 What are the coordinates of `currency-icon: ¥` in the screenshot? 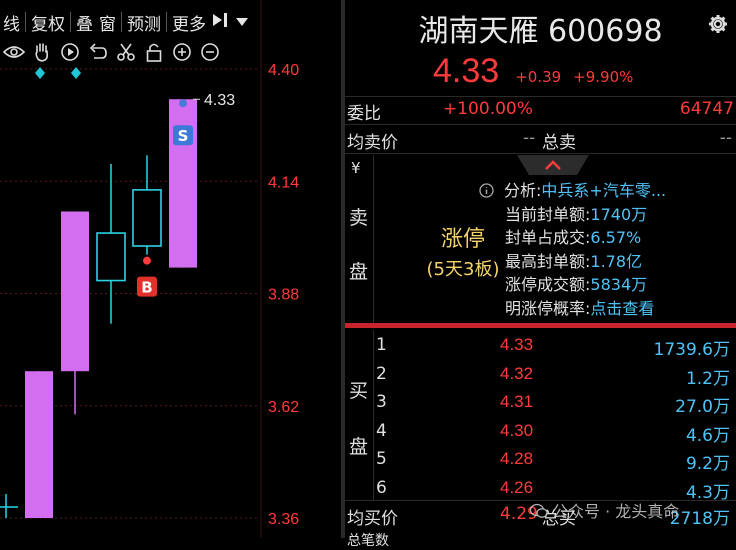 It's located at (356, 168).